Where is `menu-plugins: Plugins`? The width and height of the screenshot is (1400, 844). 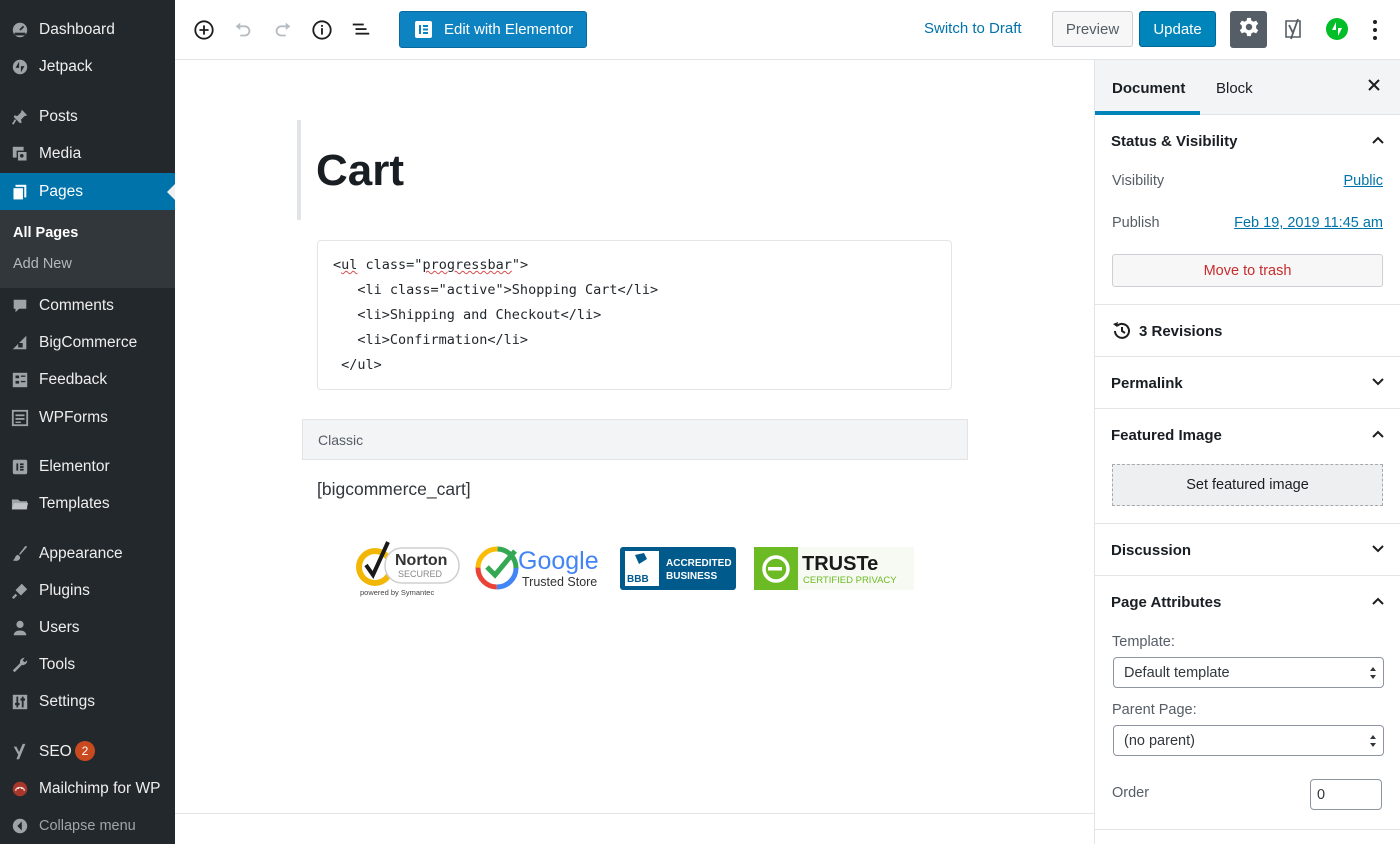
menu-plugins: Plugins is located at coordinates (87, 590).